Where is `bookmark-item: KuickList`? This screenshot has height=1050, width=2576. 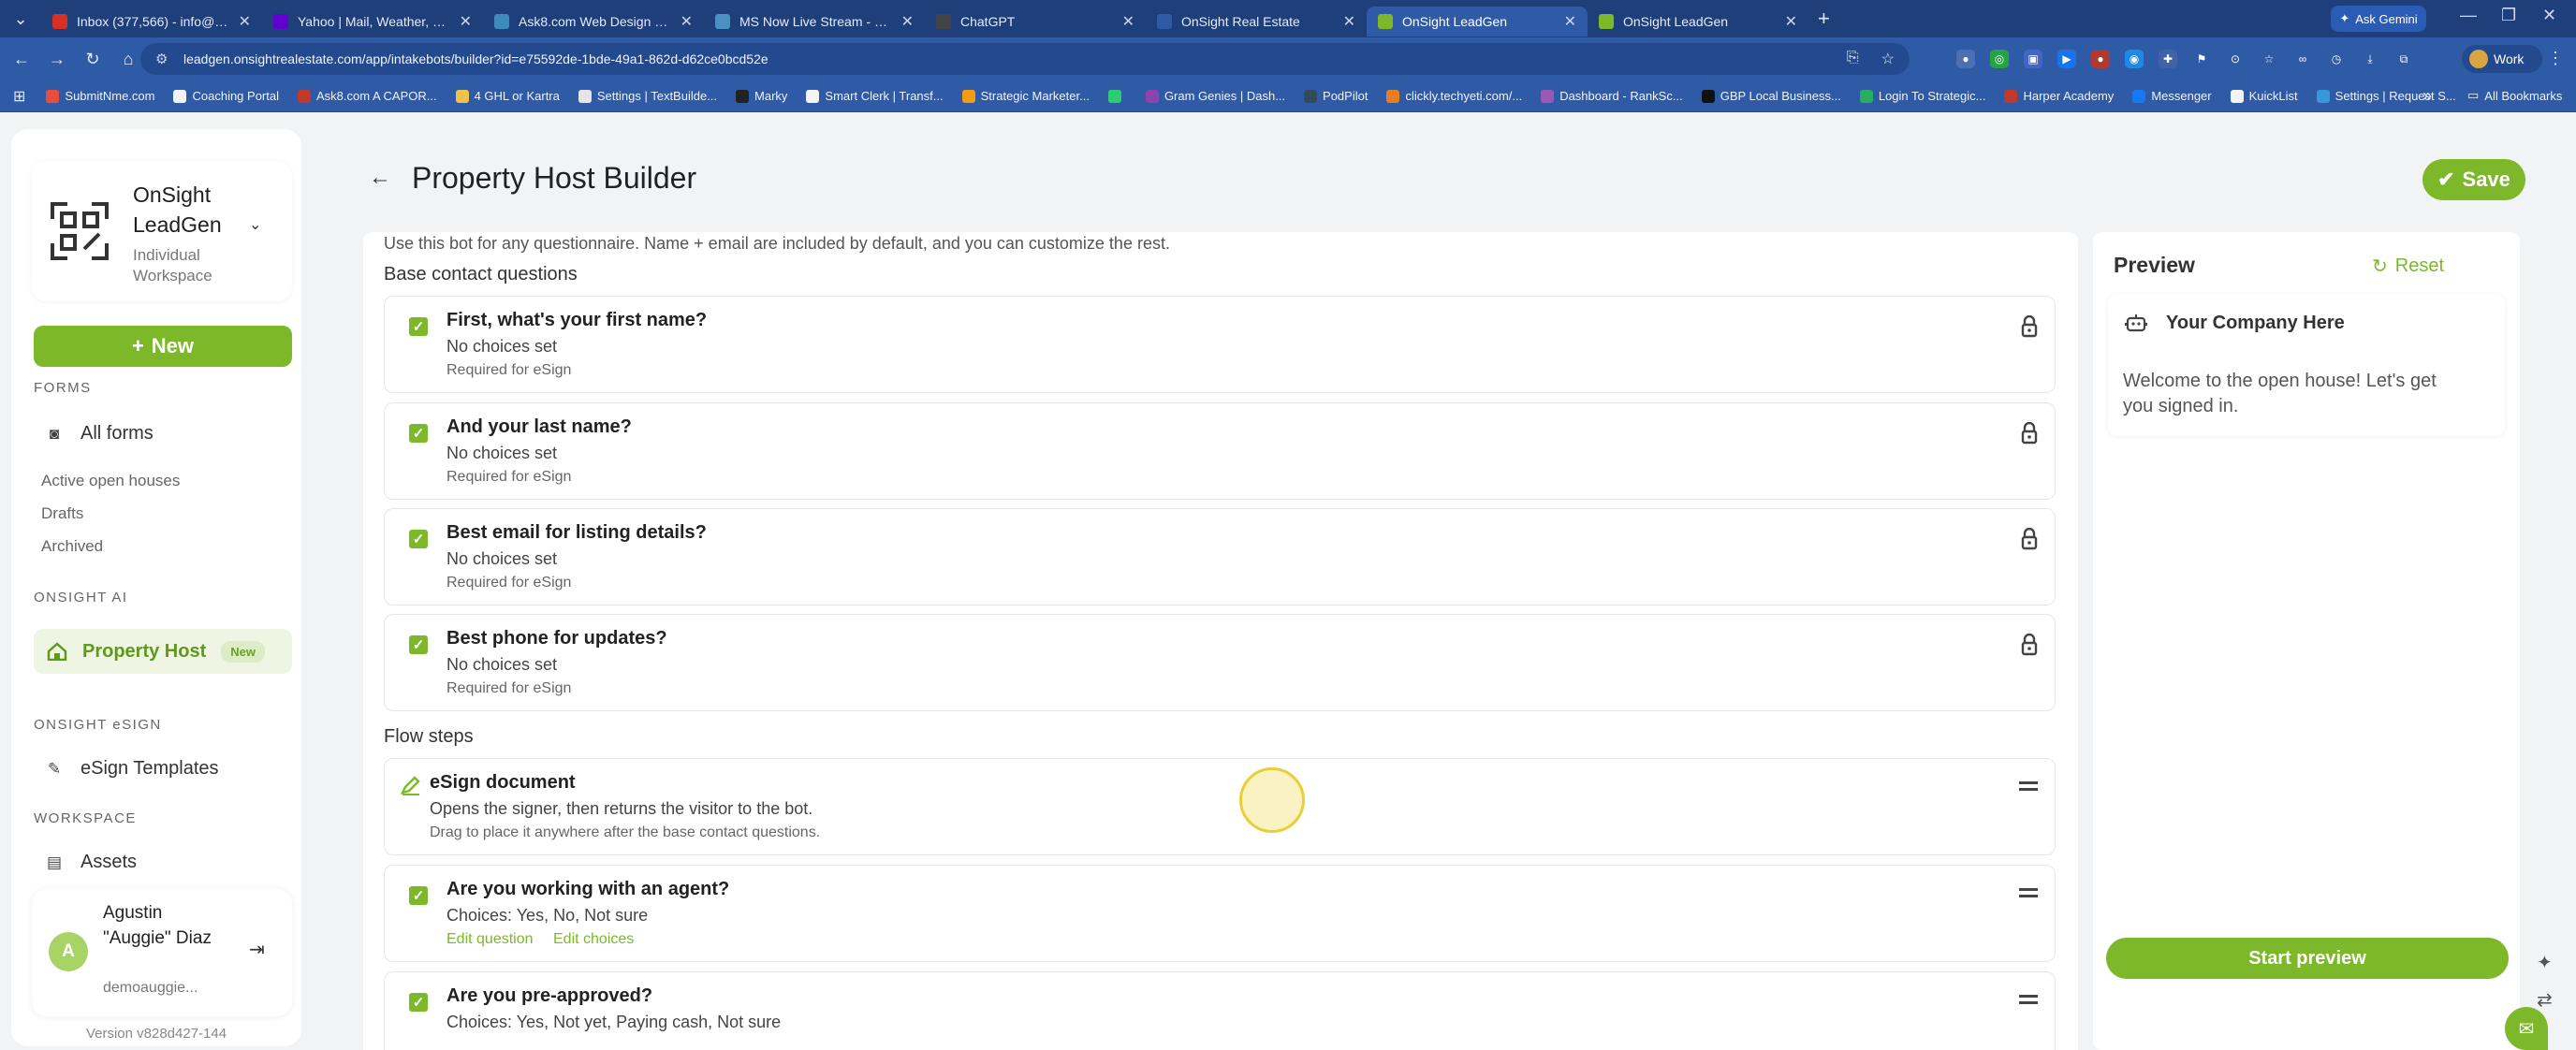
bookmark-item: KuickList is located at coordinates (2264, 96).